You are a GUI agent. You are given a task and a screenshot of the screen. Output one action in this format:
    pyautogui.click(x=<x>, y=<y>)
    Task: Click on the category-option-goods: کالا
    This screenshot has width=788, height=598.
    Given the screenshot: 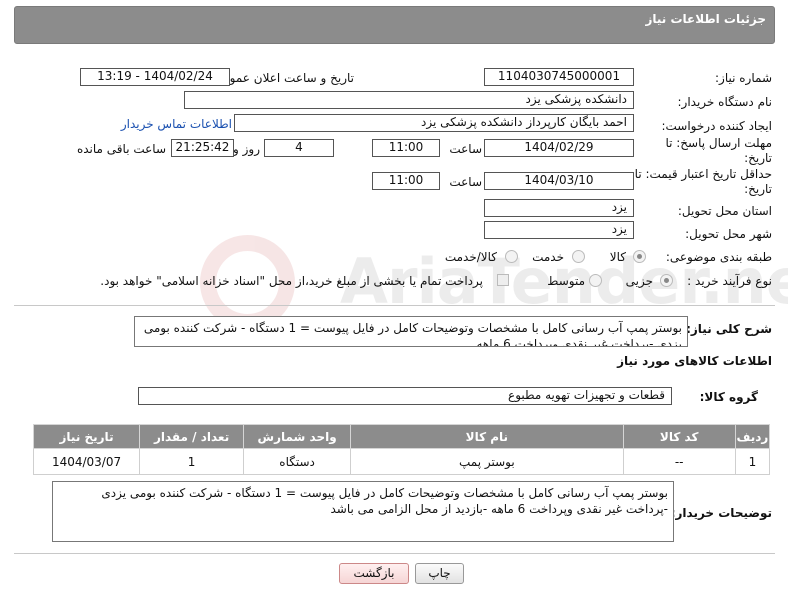 What is the action you would take?
    pyautogui.click(x=617, y=257)
    